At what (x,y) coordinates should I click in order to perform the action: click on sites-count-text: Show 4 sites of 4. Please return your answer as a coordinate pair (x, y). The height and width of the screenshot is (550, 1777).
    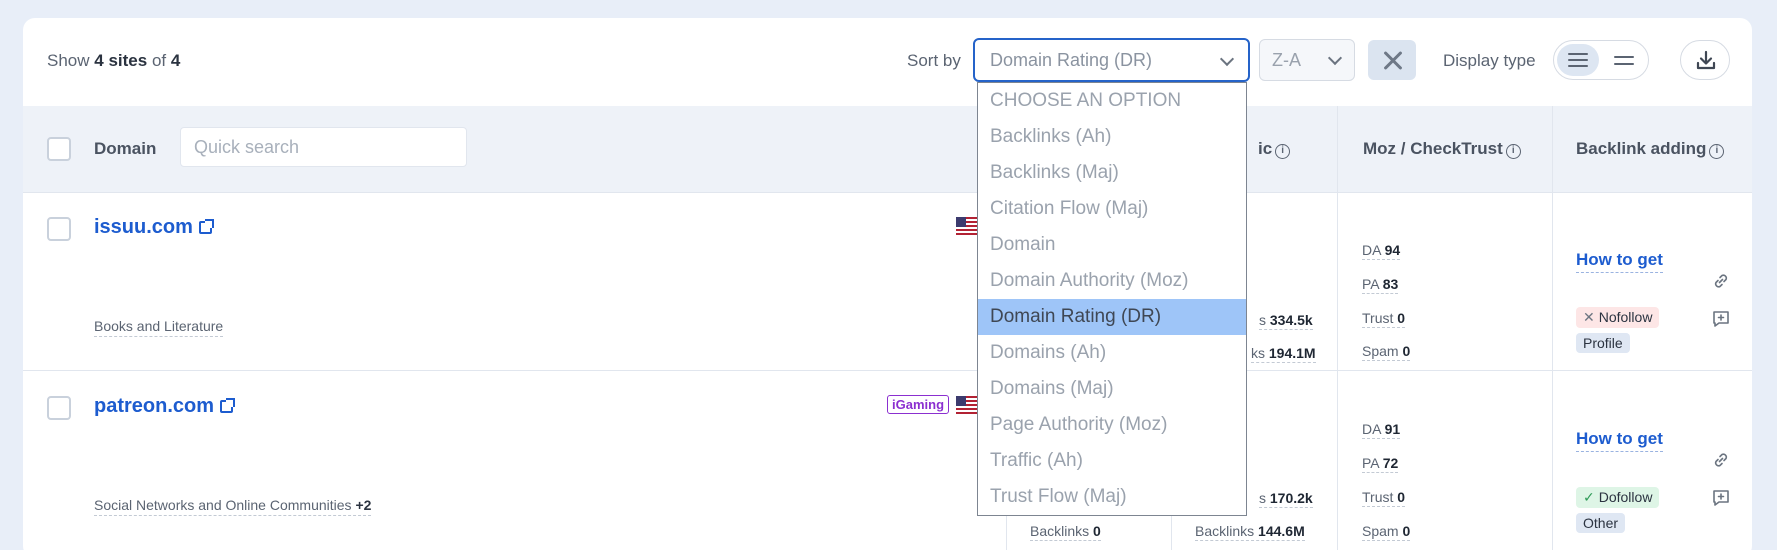
    Looking at the image, I should click on (113, 61).